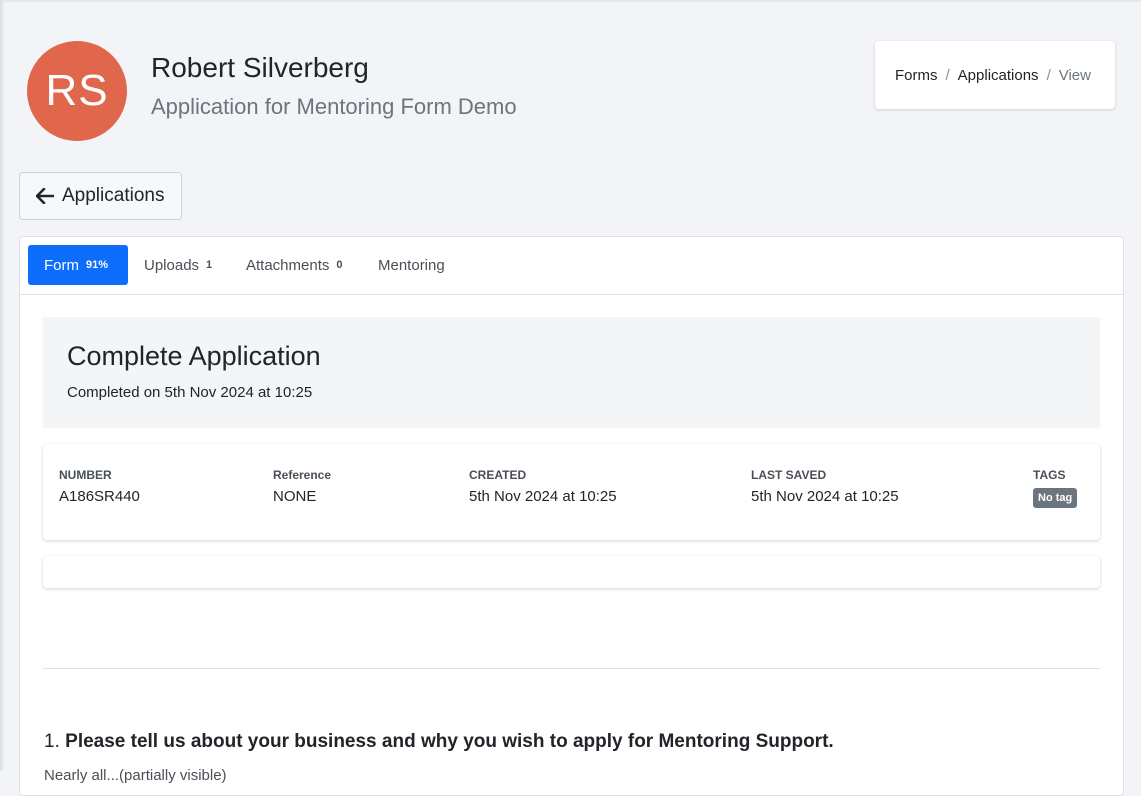  I want to click on breadcrumb: Forms / Applications / View, so click(995, 75).